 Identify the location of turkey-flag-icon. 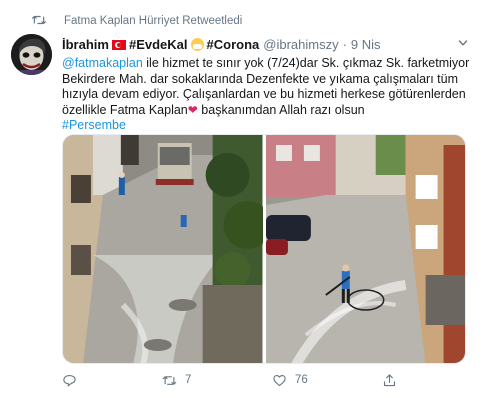
(118, 44).